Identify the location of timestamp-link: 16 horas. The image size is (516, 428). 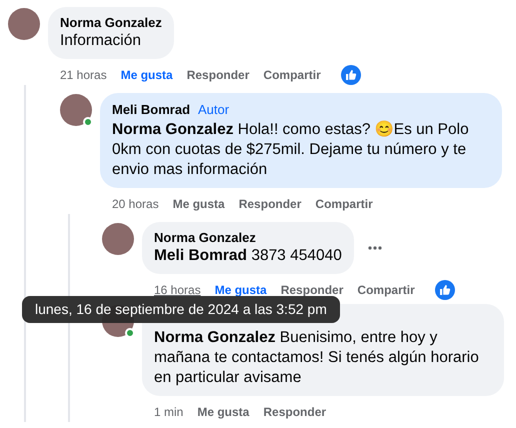
(177, 289).